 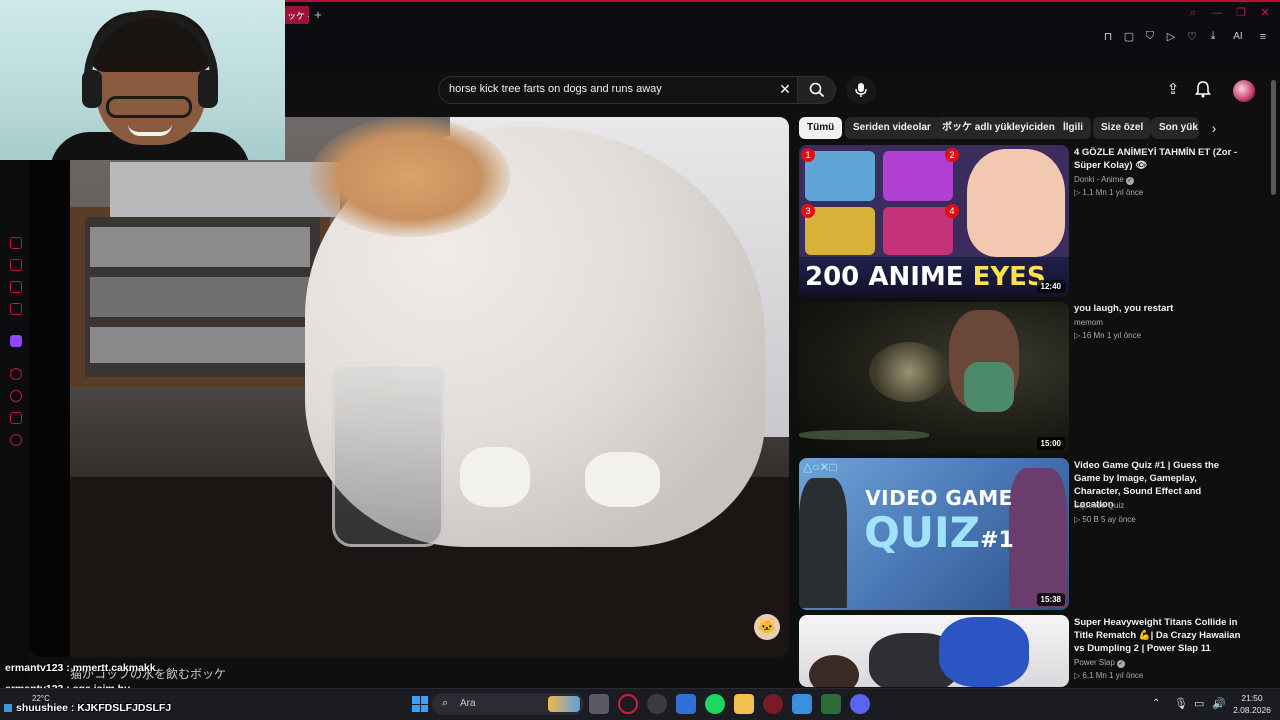 What do you see at coordinates (564, 704) in the screenshot?
I see `search-highlight-image` at bounding box center [564, 704].